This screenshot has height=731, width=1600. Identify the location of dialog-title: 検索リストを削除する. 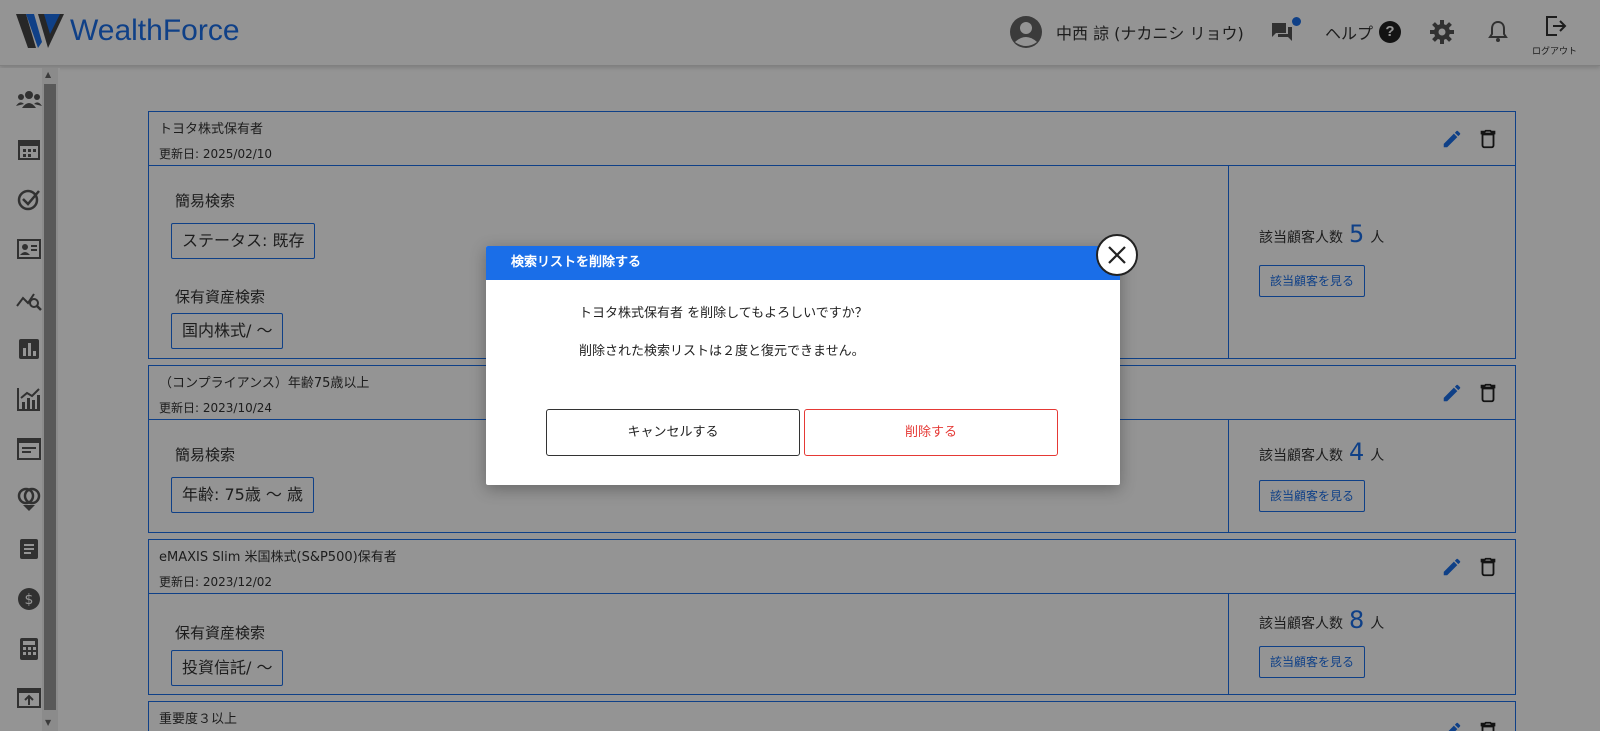
(803, 263).